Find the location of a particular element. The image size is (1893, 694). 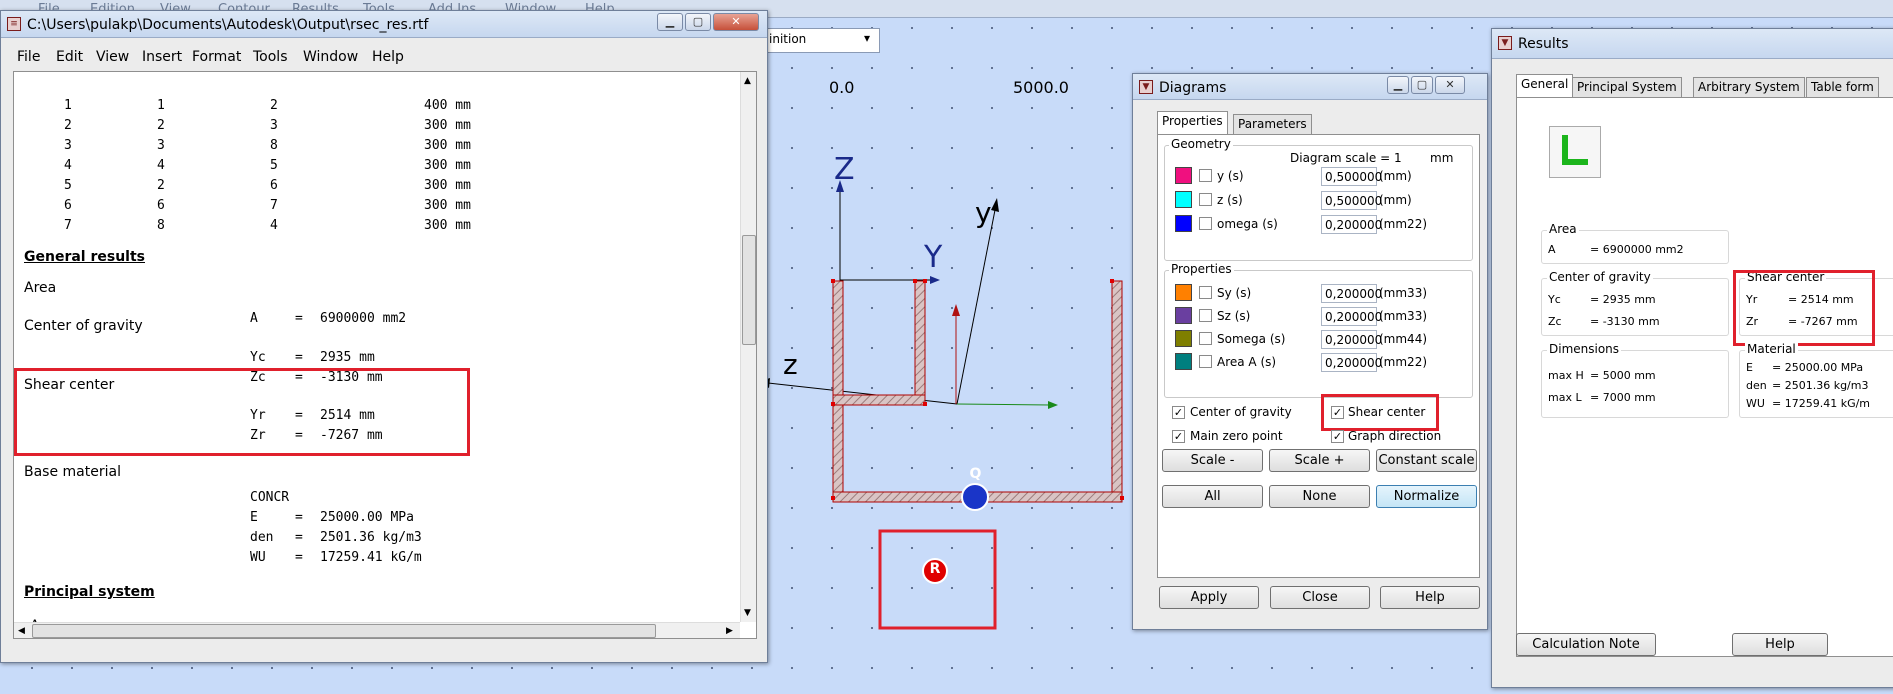

wu-key: WU is located at coordinates (258, 557).